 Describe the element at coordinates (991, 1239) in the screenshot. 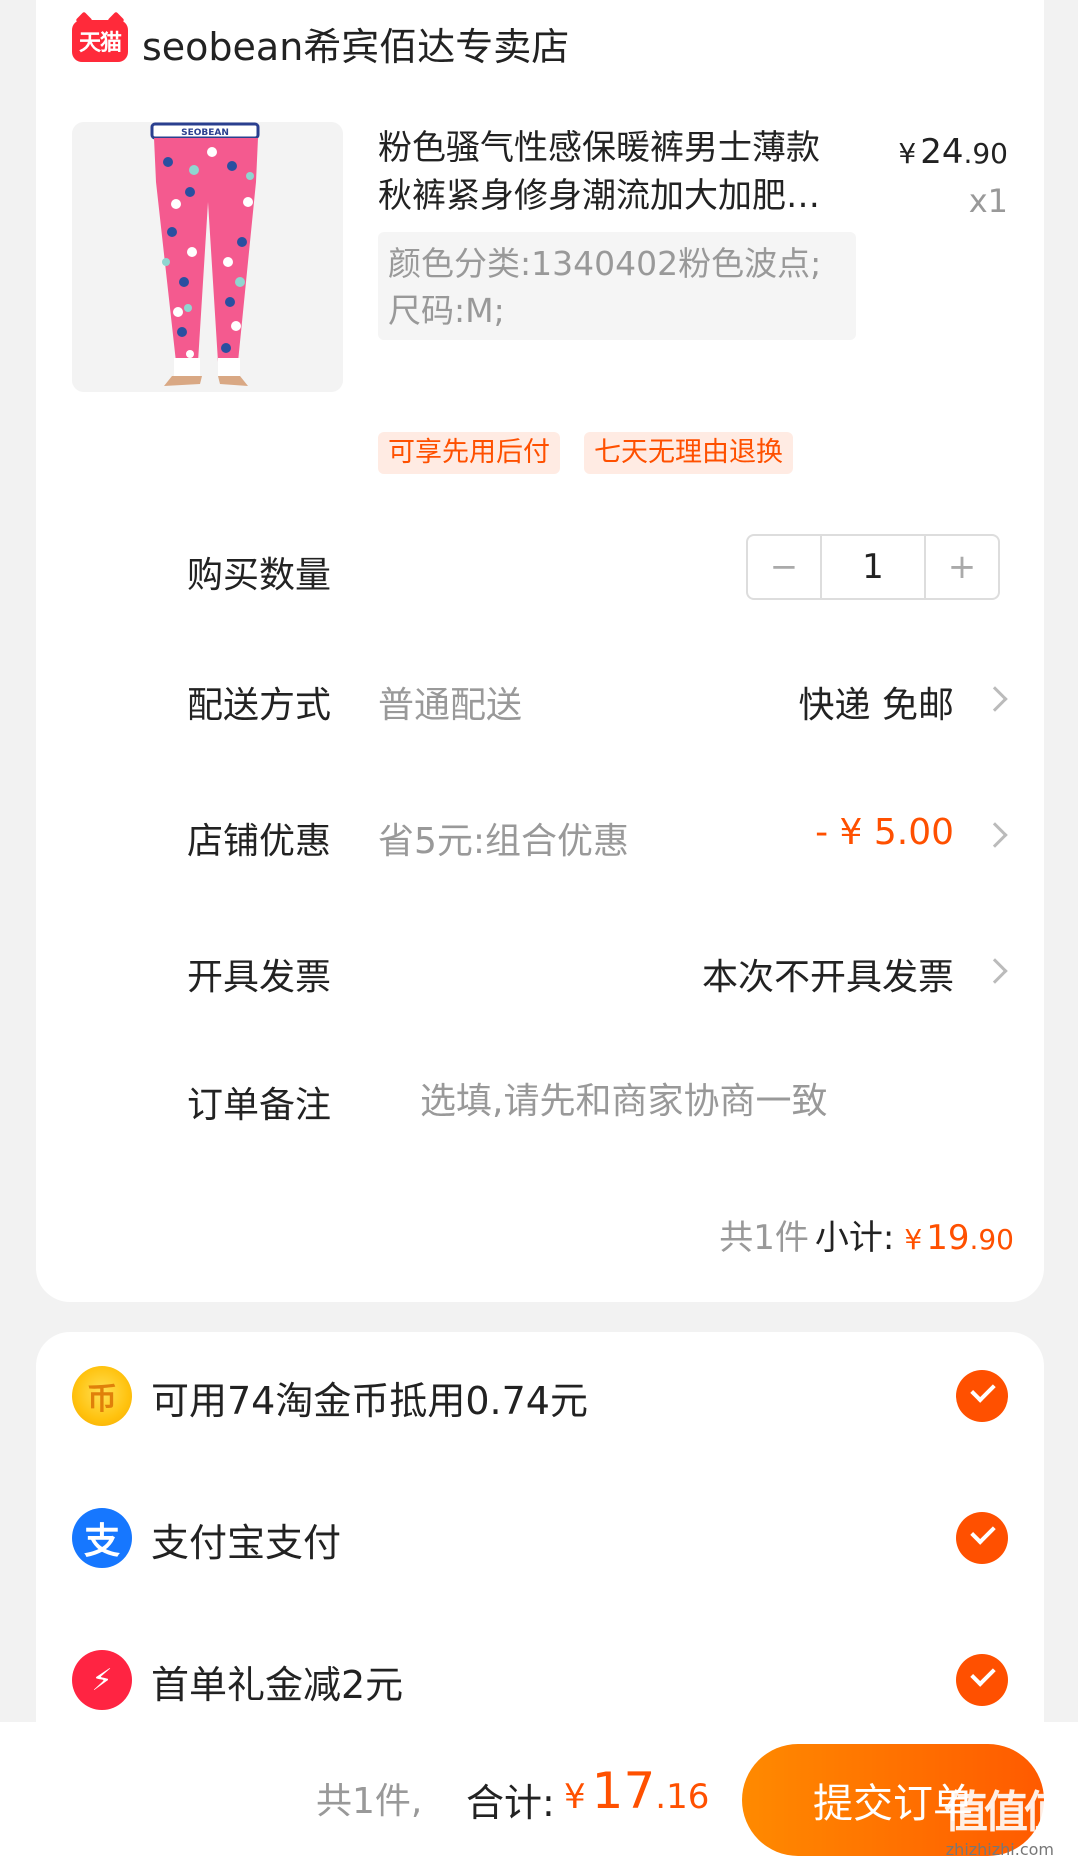

I see `subtotal-dec: .90` at that location.